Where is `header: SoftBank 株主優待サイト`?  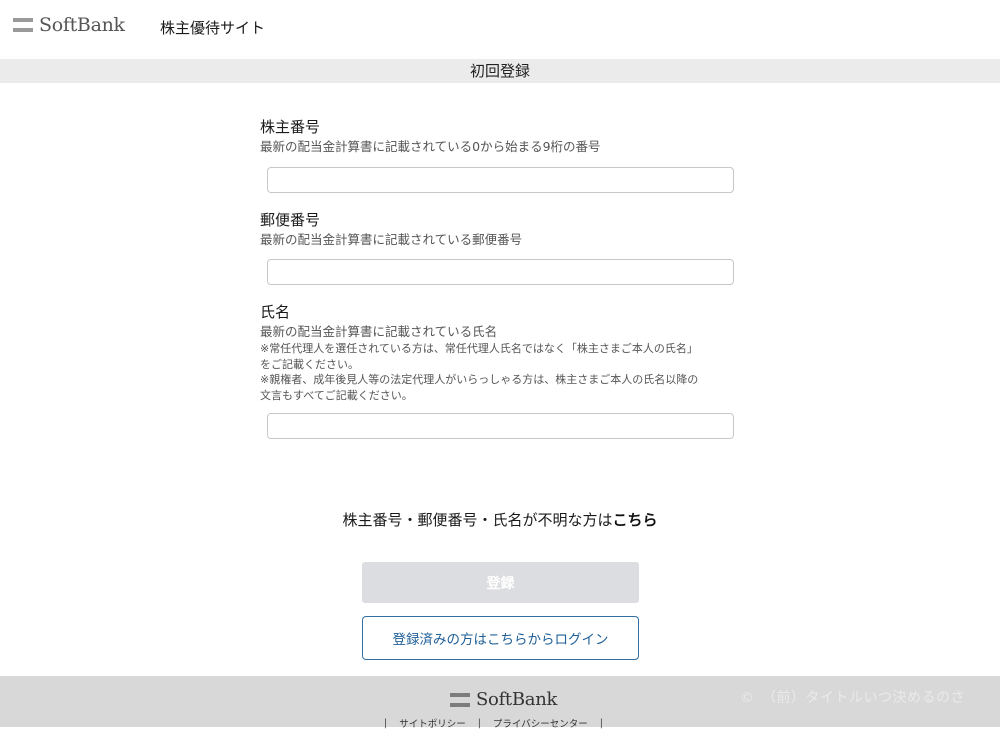 header: SoftBank 株主優待サイト is located at coordinates (500, 29).